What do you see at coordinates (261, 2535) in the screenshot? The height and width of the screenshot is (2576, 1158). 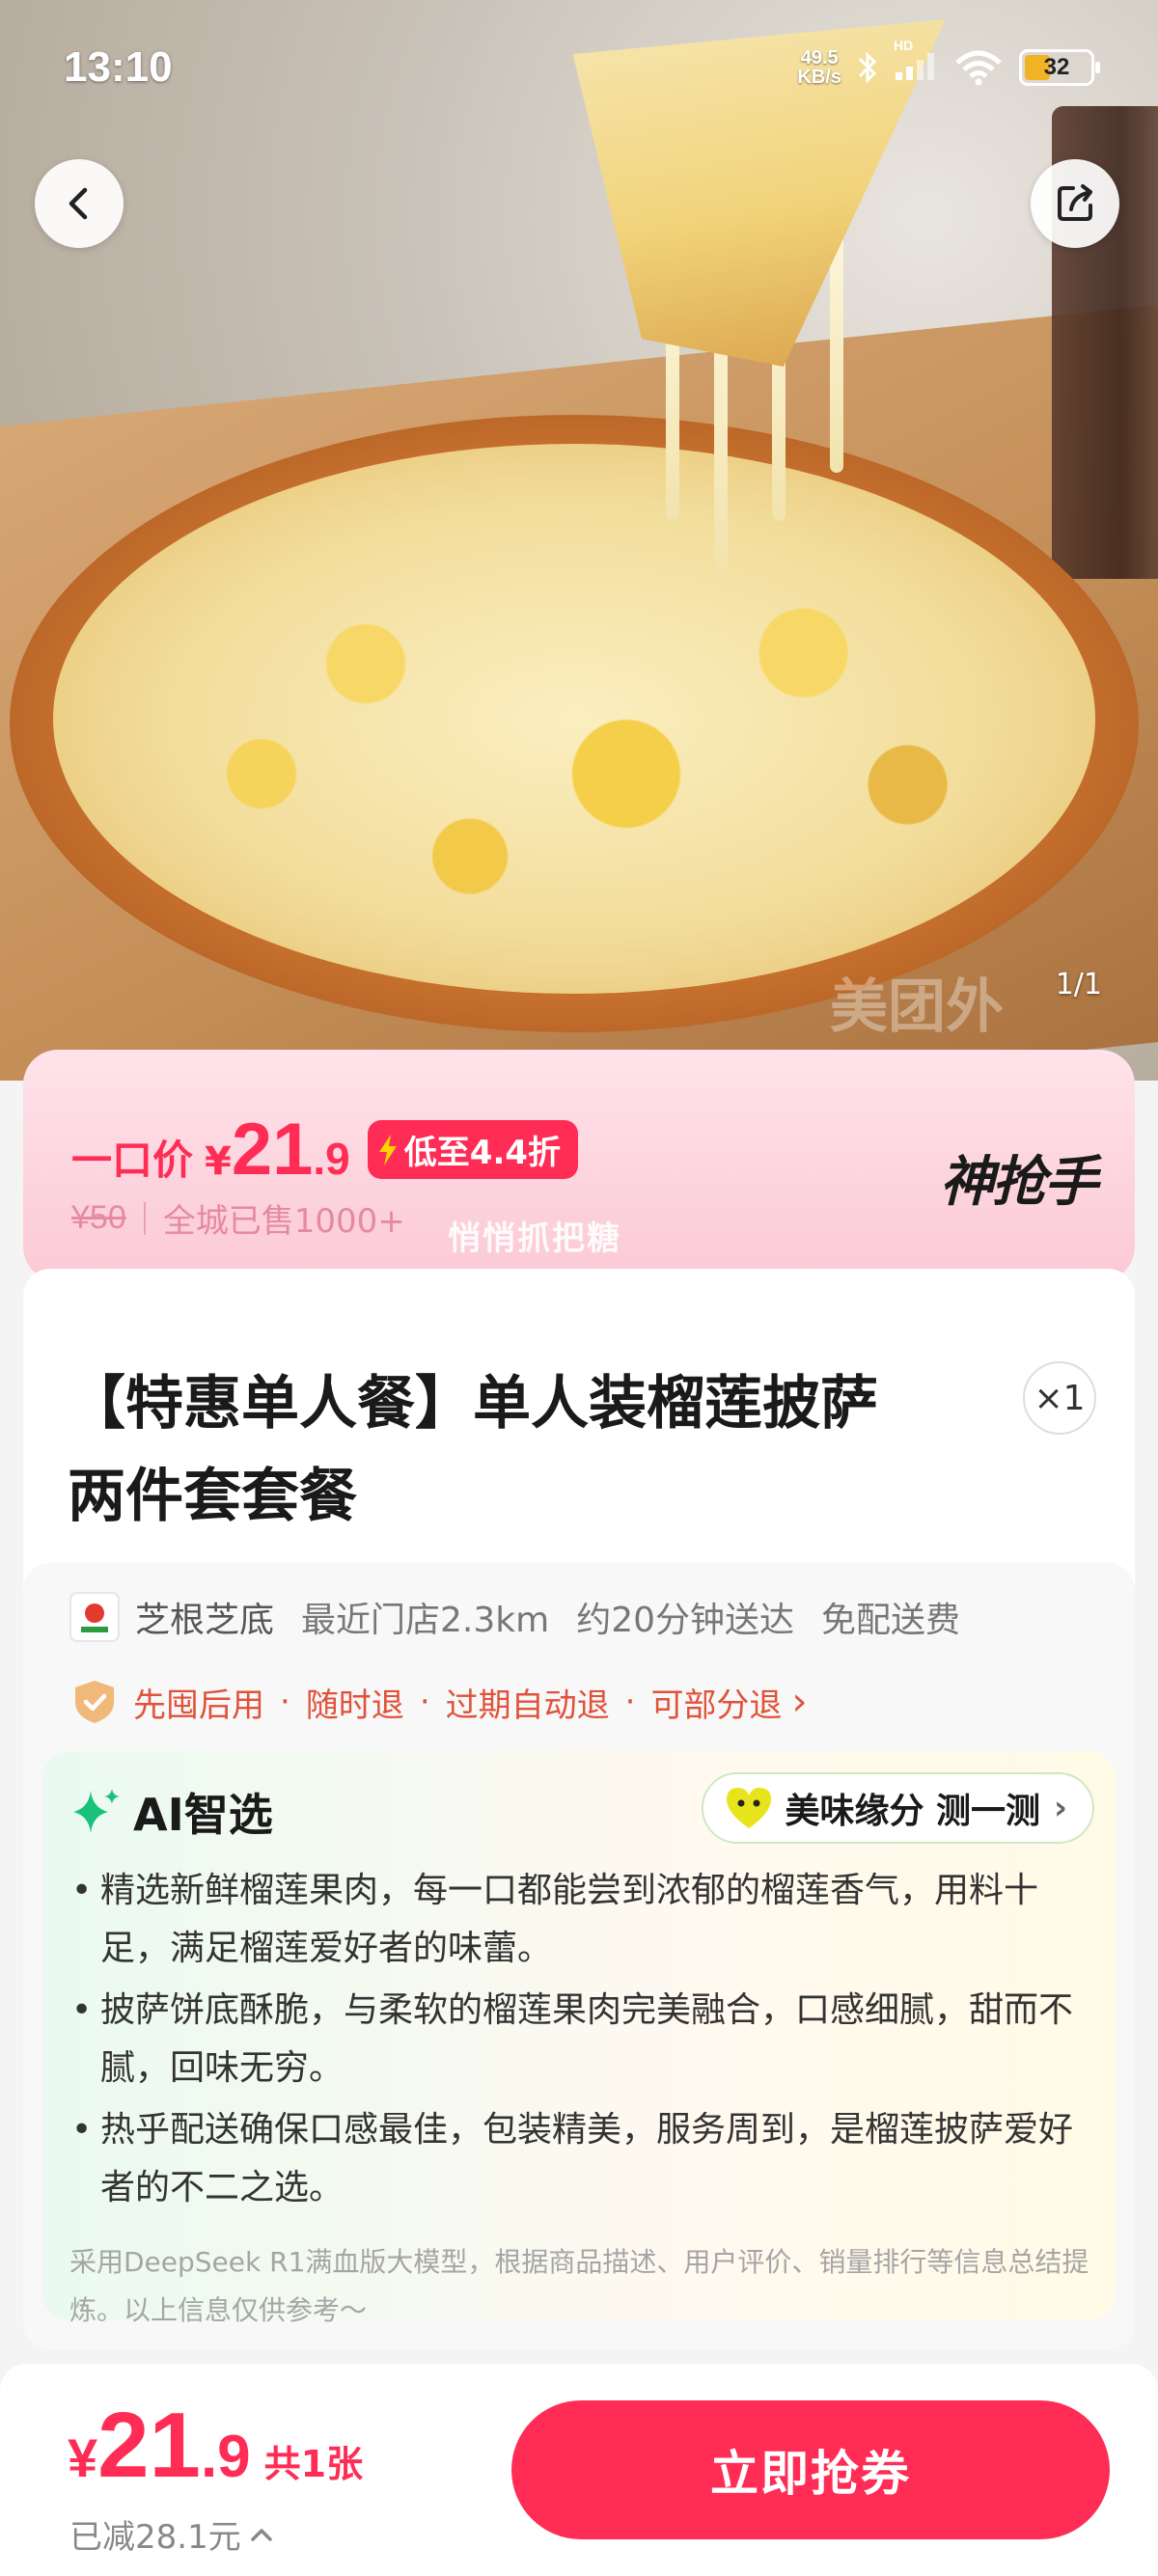 I see `chevron-up-icon` at bounding box center [261, 2535].